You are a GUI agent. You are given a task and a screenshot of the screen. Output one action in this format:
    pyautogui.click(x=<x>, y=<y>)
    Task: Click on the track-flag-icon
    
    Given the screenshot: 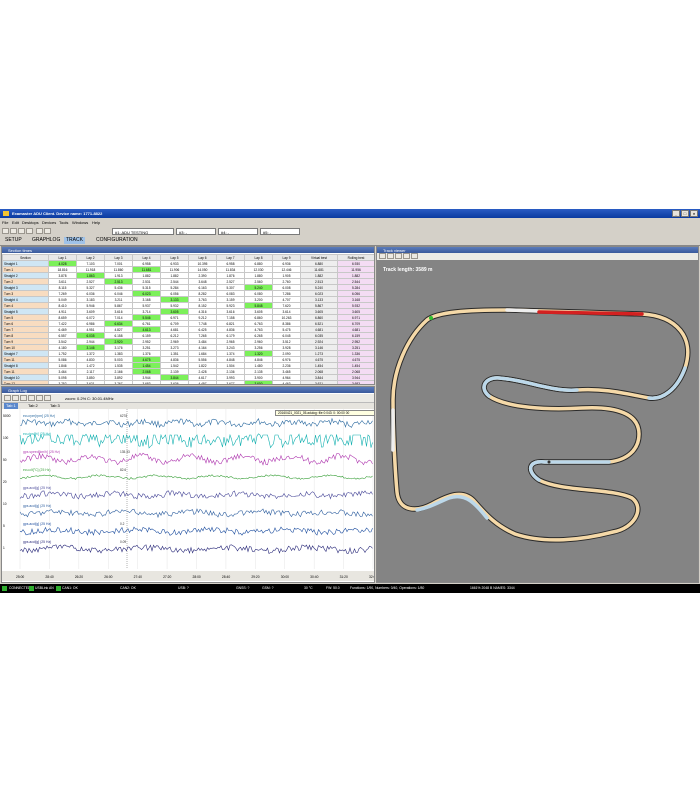 What is the action you would take?
    pyautogui.click(x=406, y=256)
    